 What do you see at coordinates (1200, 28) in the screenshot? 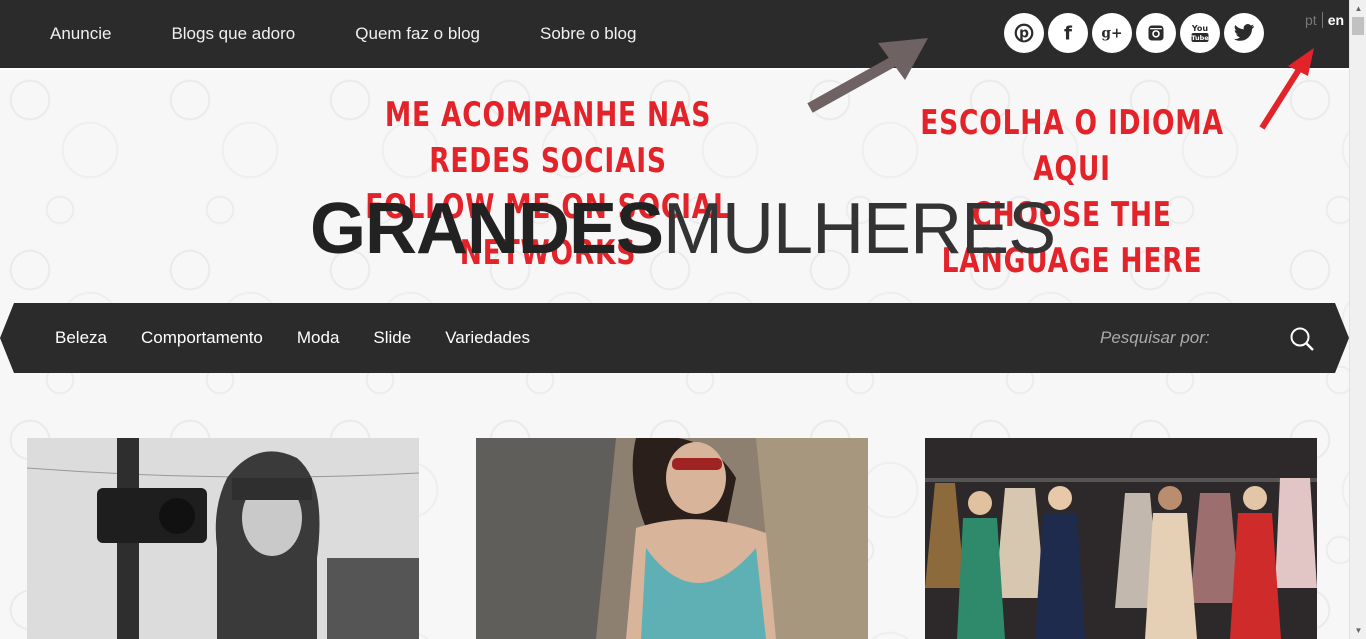
I see `svg-text: You` at bounding box center [1200, 28].